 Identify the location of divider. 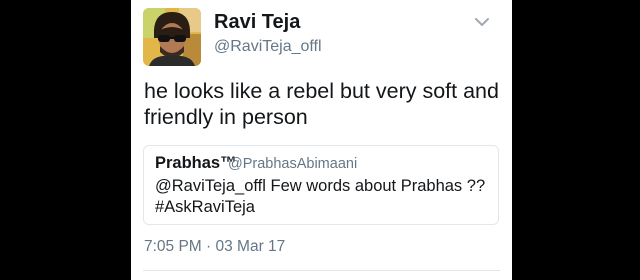
(321, 270).